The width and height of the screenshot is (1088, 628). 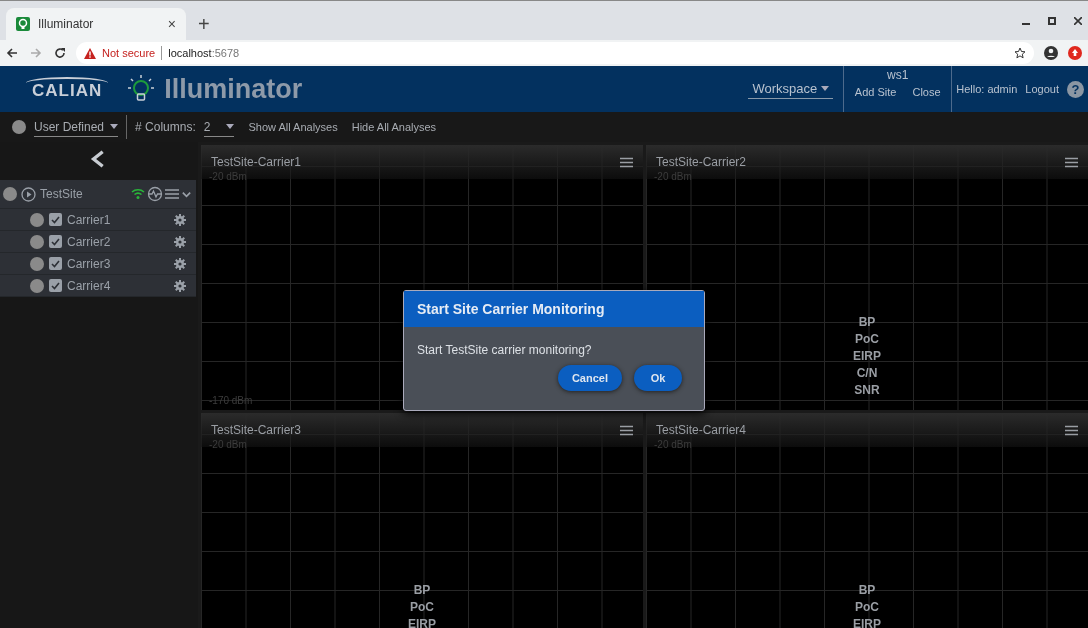 What do you see at coordinates (155, 194) in the screenshot?
I see `pulse-icon` at bounding box center [155, 194].